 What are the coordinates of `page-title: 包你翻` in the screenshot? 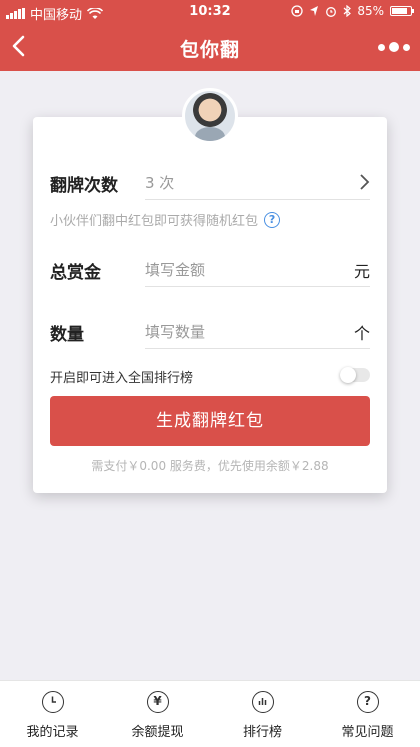 It's located at (209, 50).